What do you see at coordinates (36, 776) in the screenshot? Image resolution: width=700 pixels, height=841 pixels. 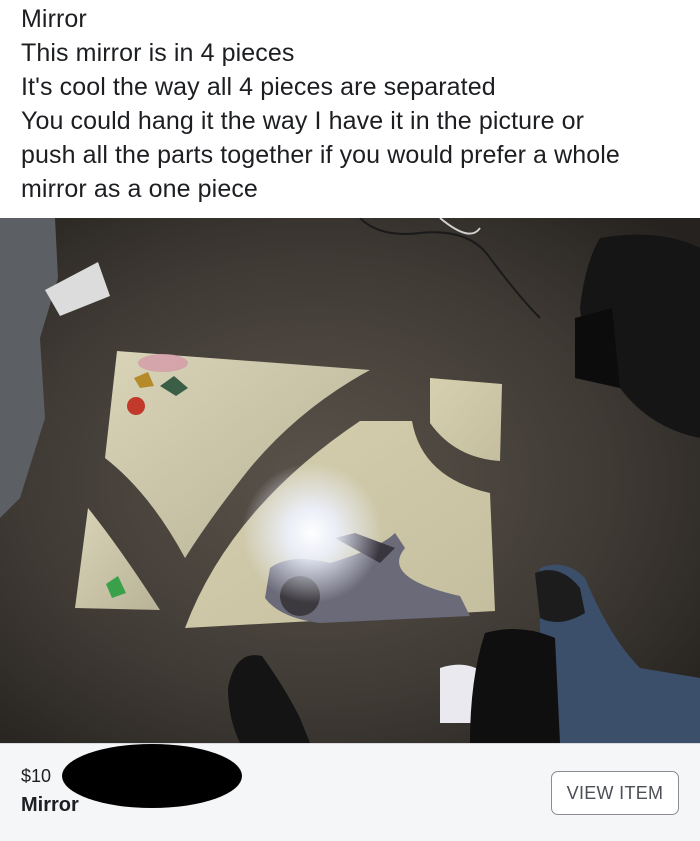 I see `item-price: $10` at bounding box center [36, 776].